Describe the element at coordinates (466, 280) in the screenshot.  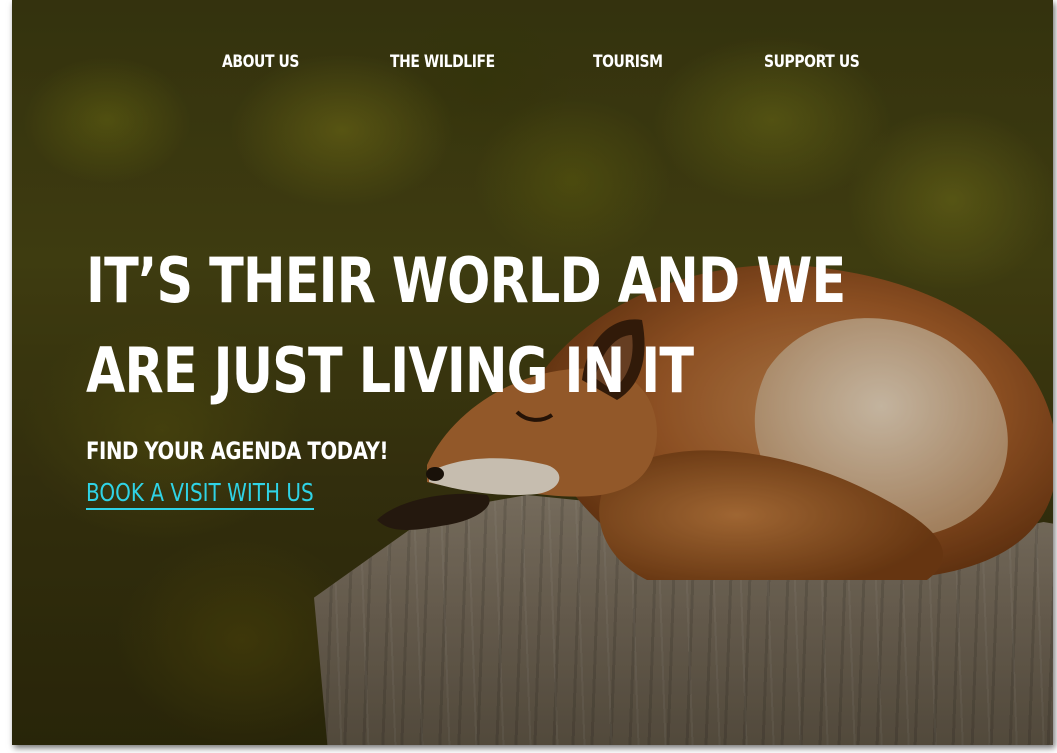
I see `hero-headline-line-1: IT’S THEIR WORLD AND WE` at that location.